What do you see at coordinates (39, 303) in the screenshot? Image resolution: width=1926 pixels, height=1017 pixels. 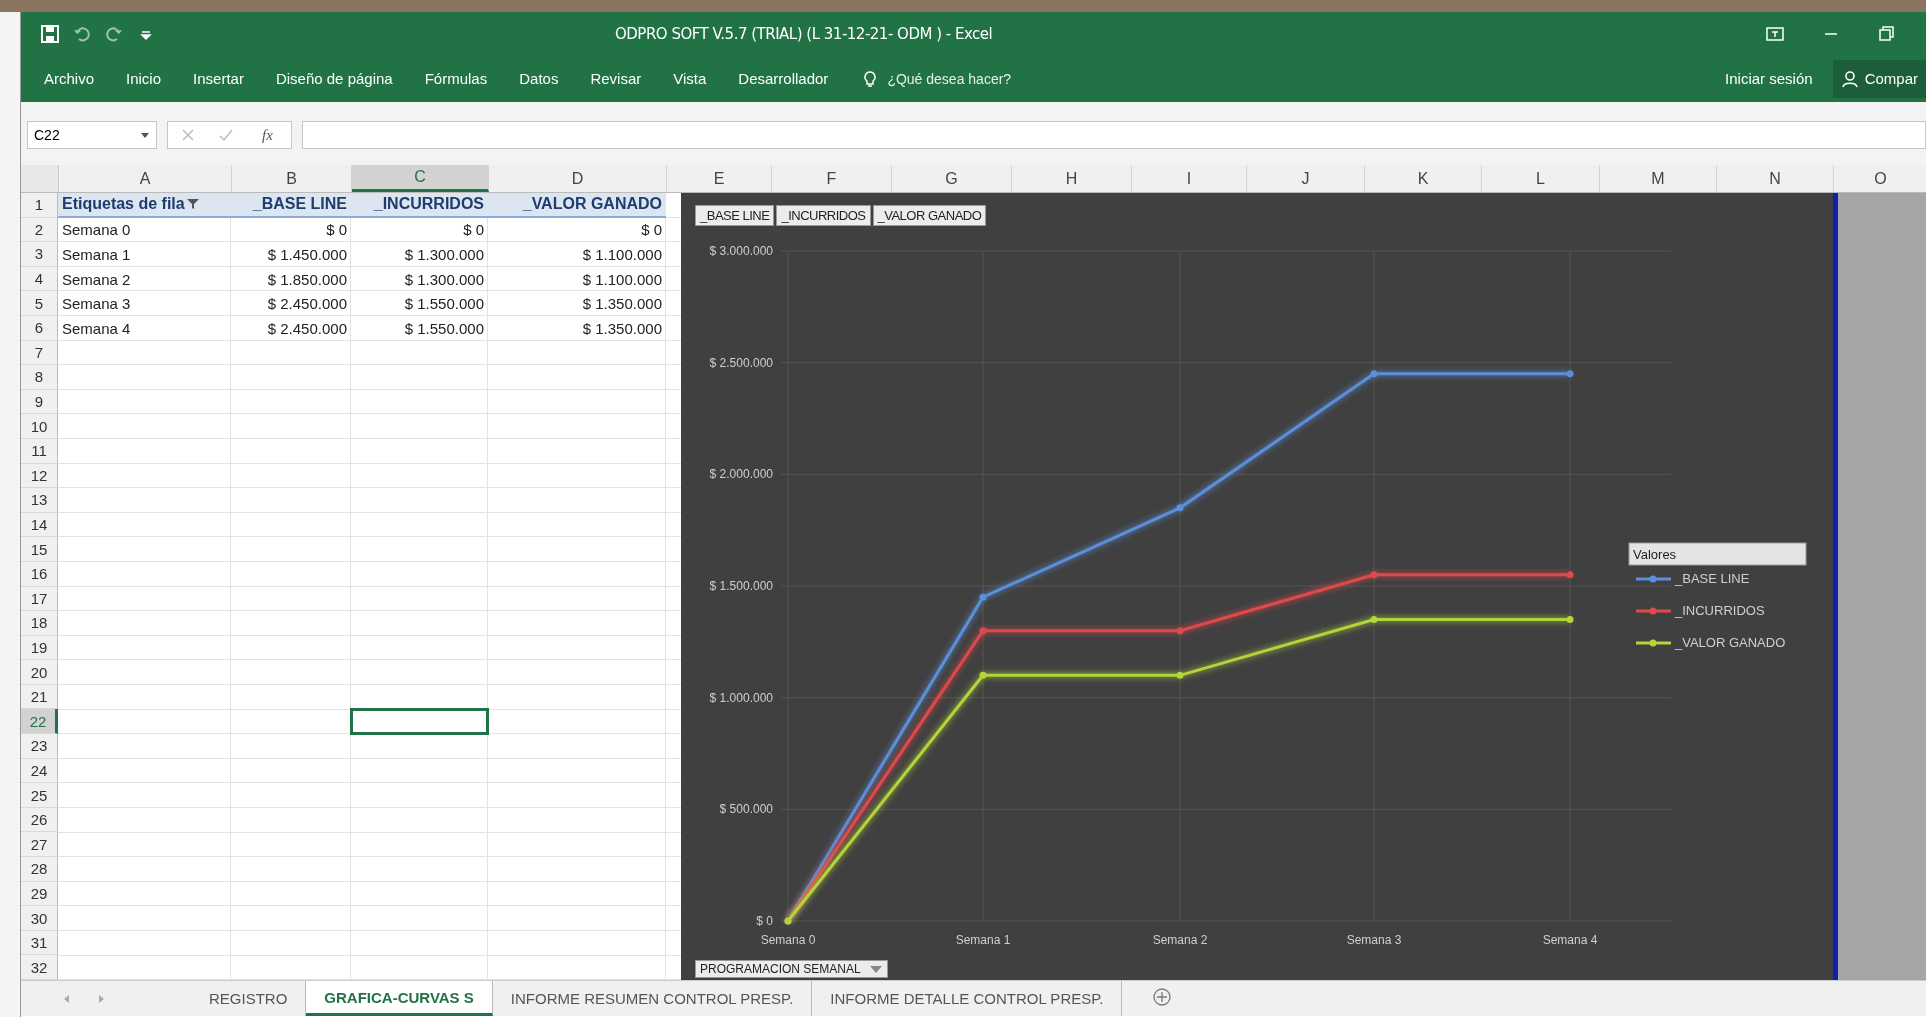 I see `row-header: 5` at bounding box center [39, 303].